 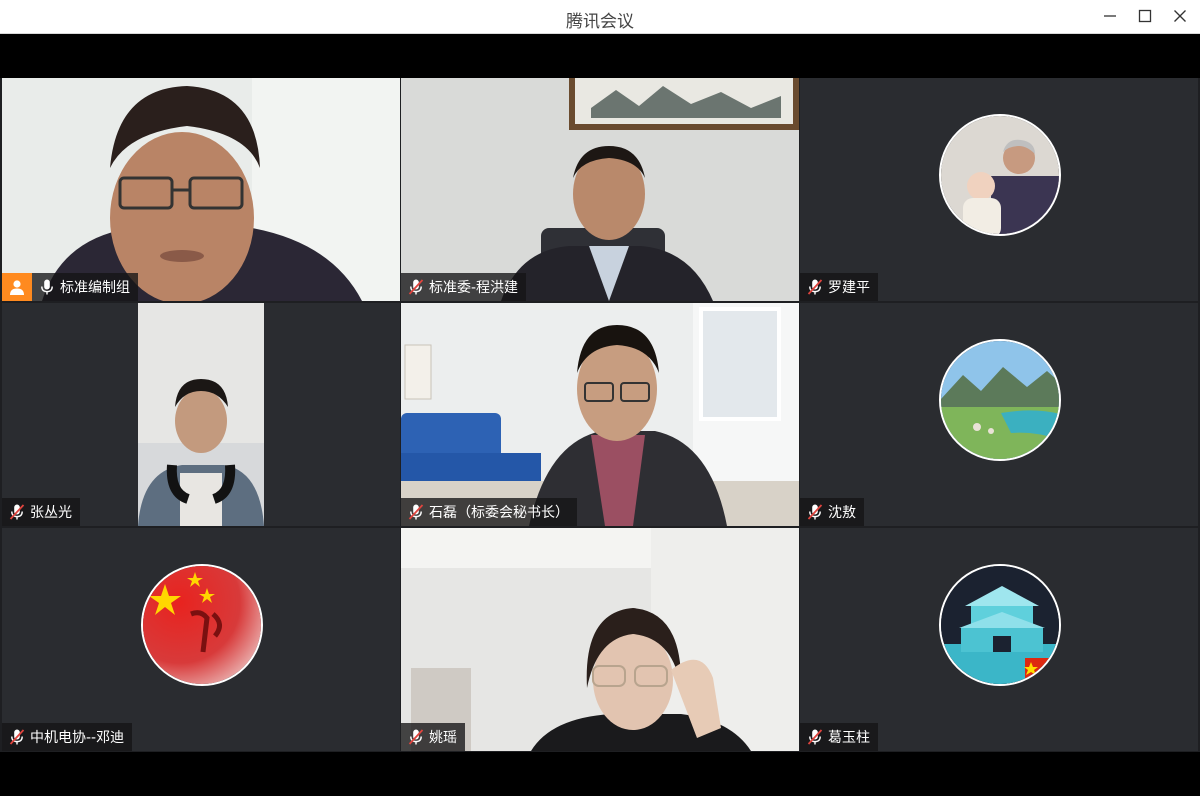 I want to click on participant-tile: 葛玉柱, so click(x=999, y=639).